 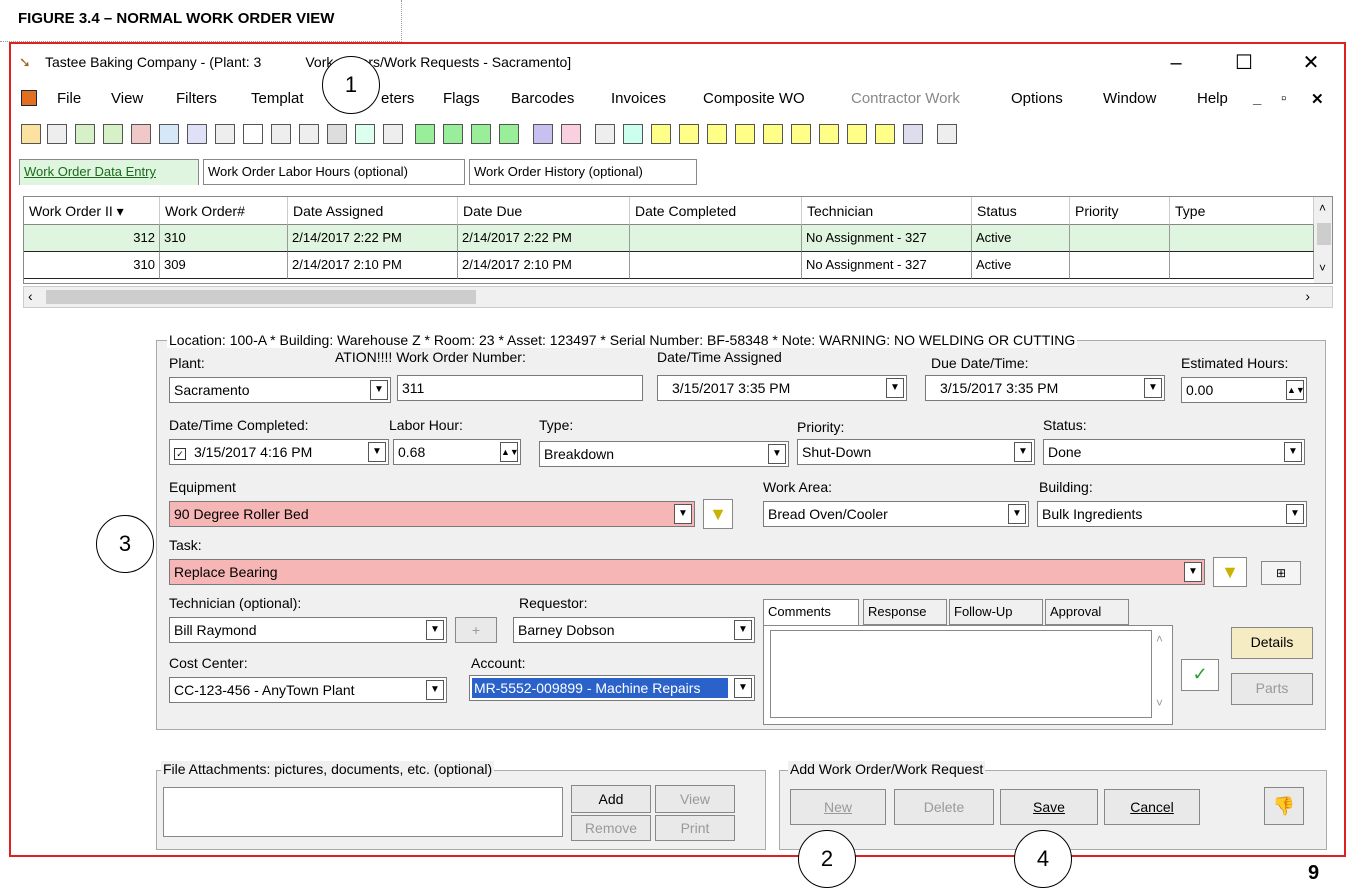 I want to click on column-header: Date Completed, so click(x=716, y=211).